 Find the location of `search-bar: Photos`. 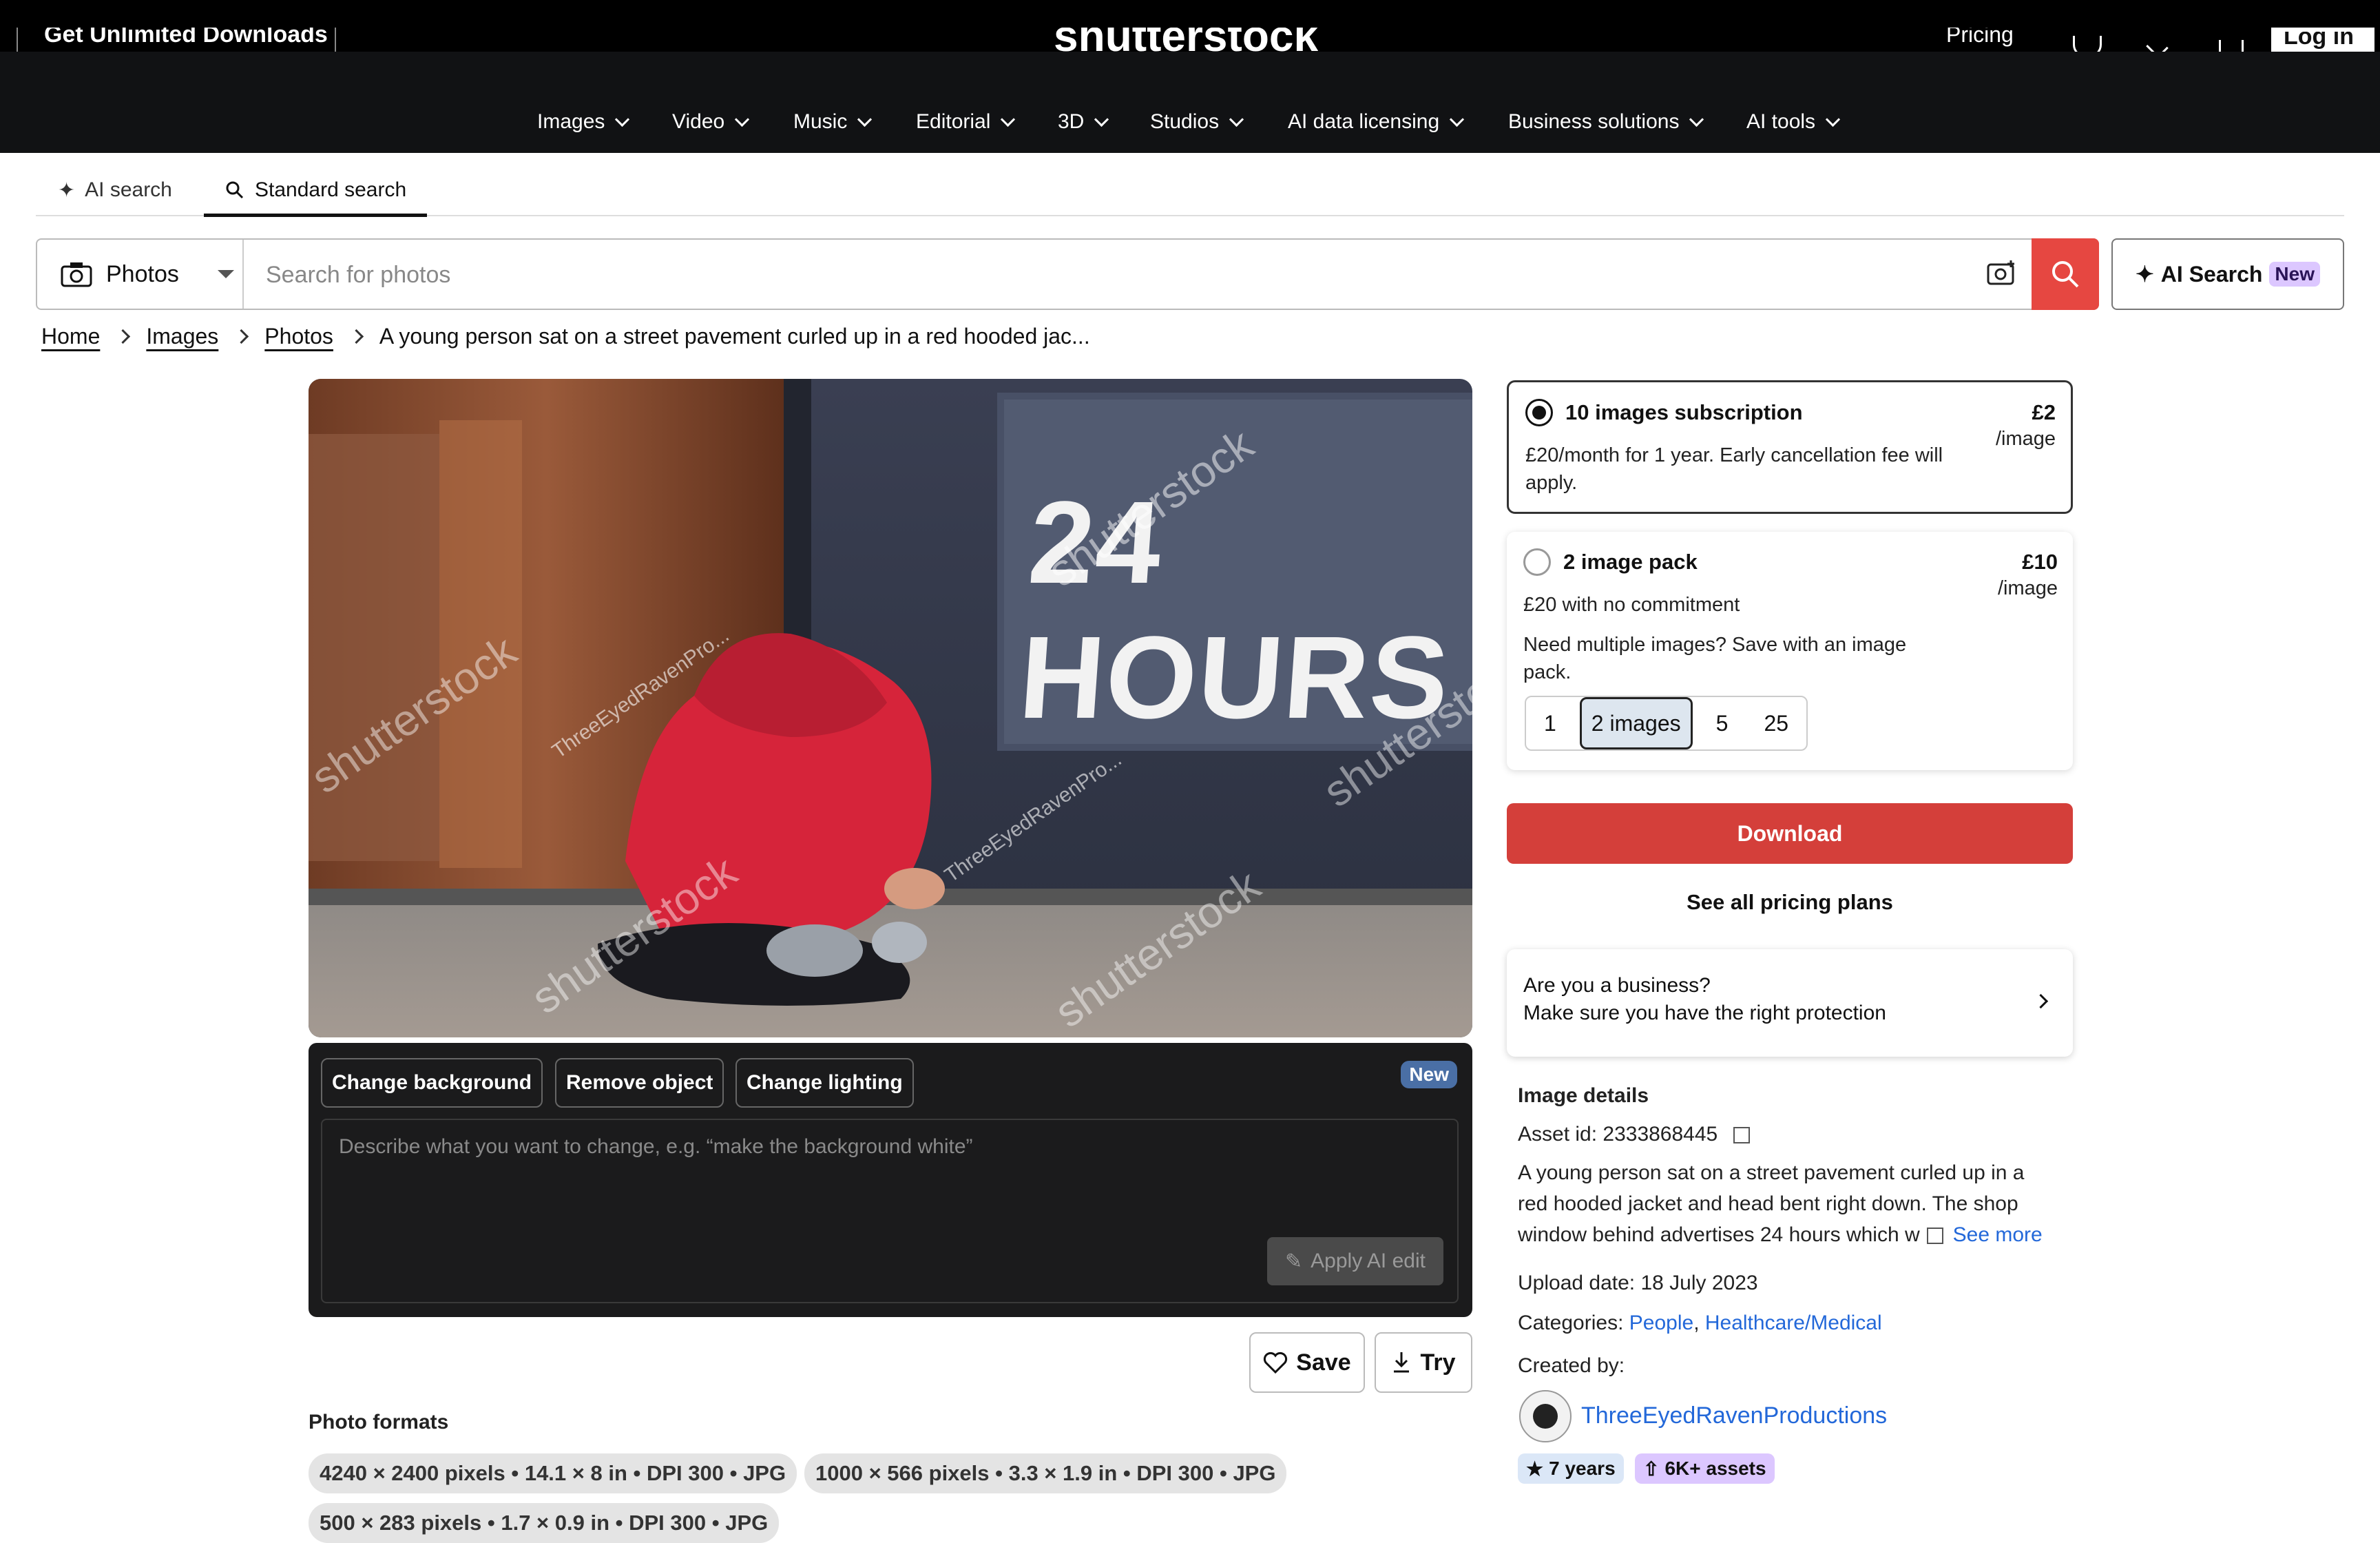

search-bar: Photos is located at coordinates (1067, 274).